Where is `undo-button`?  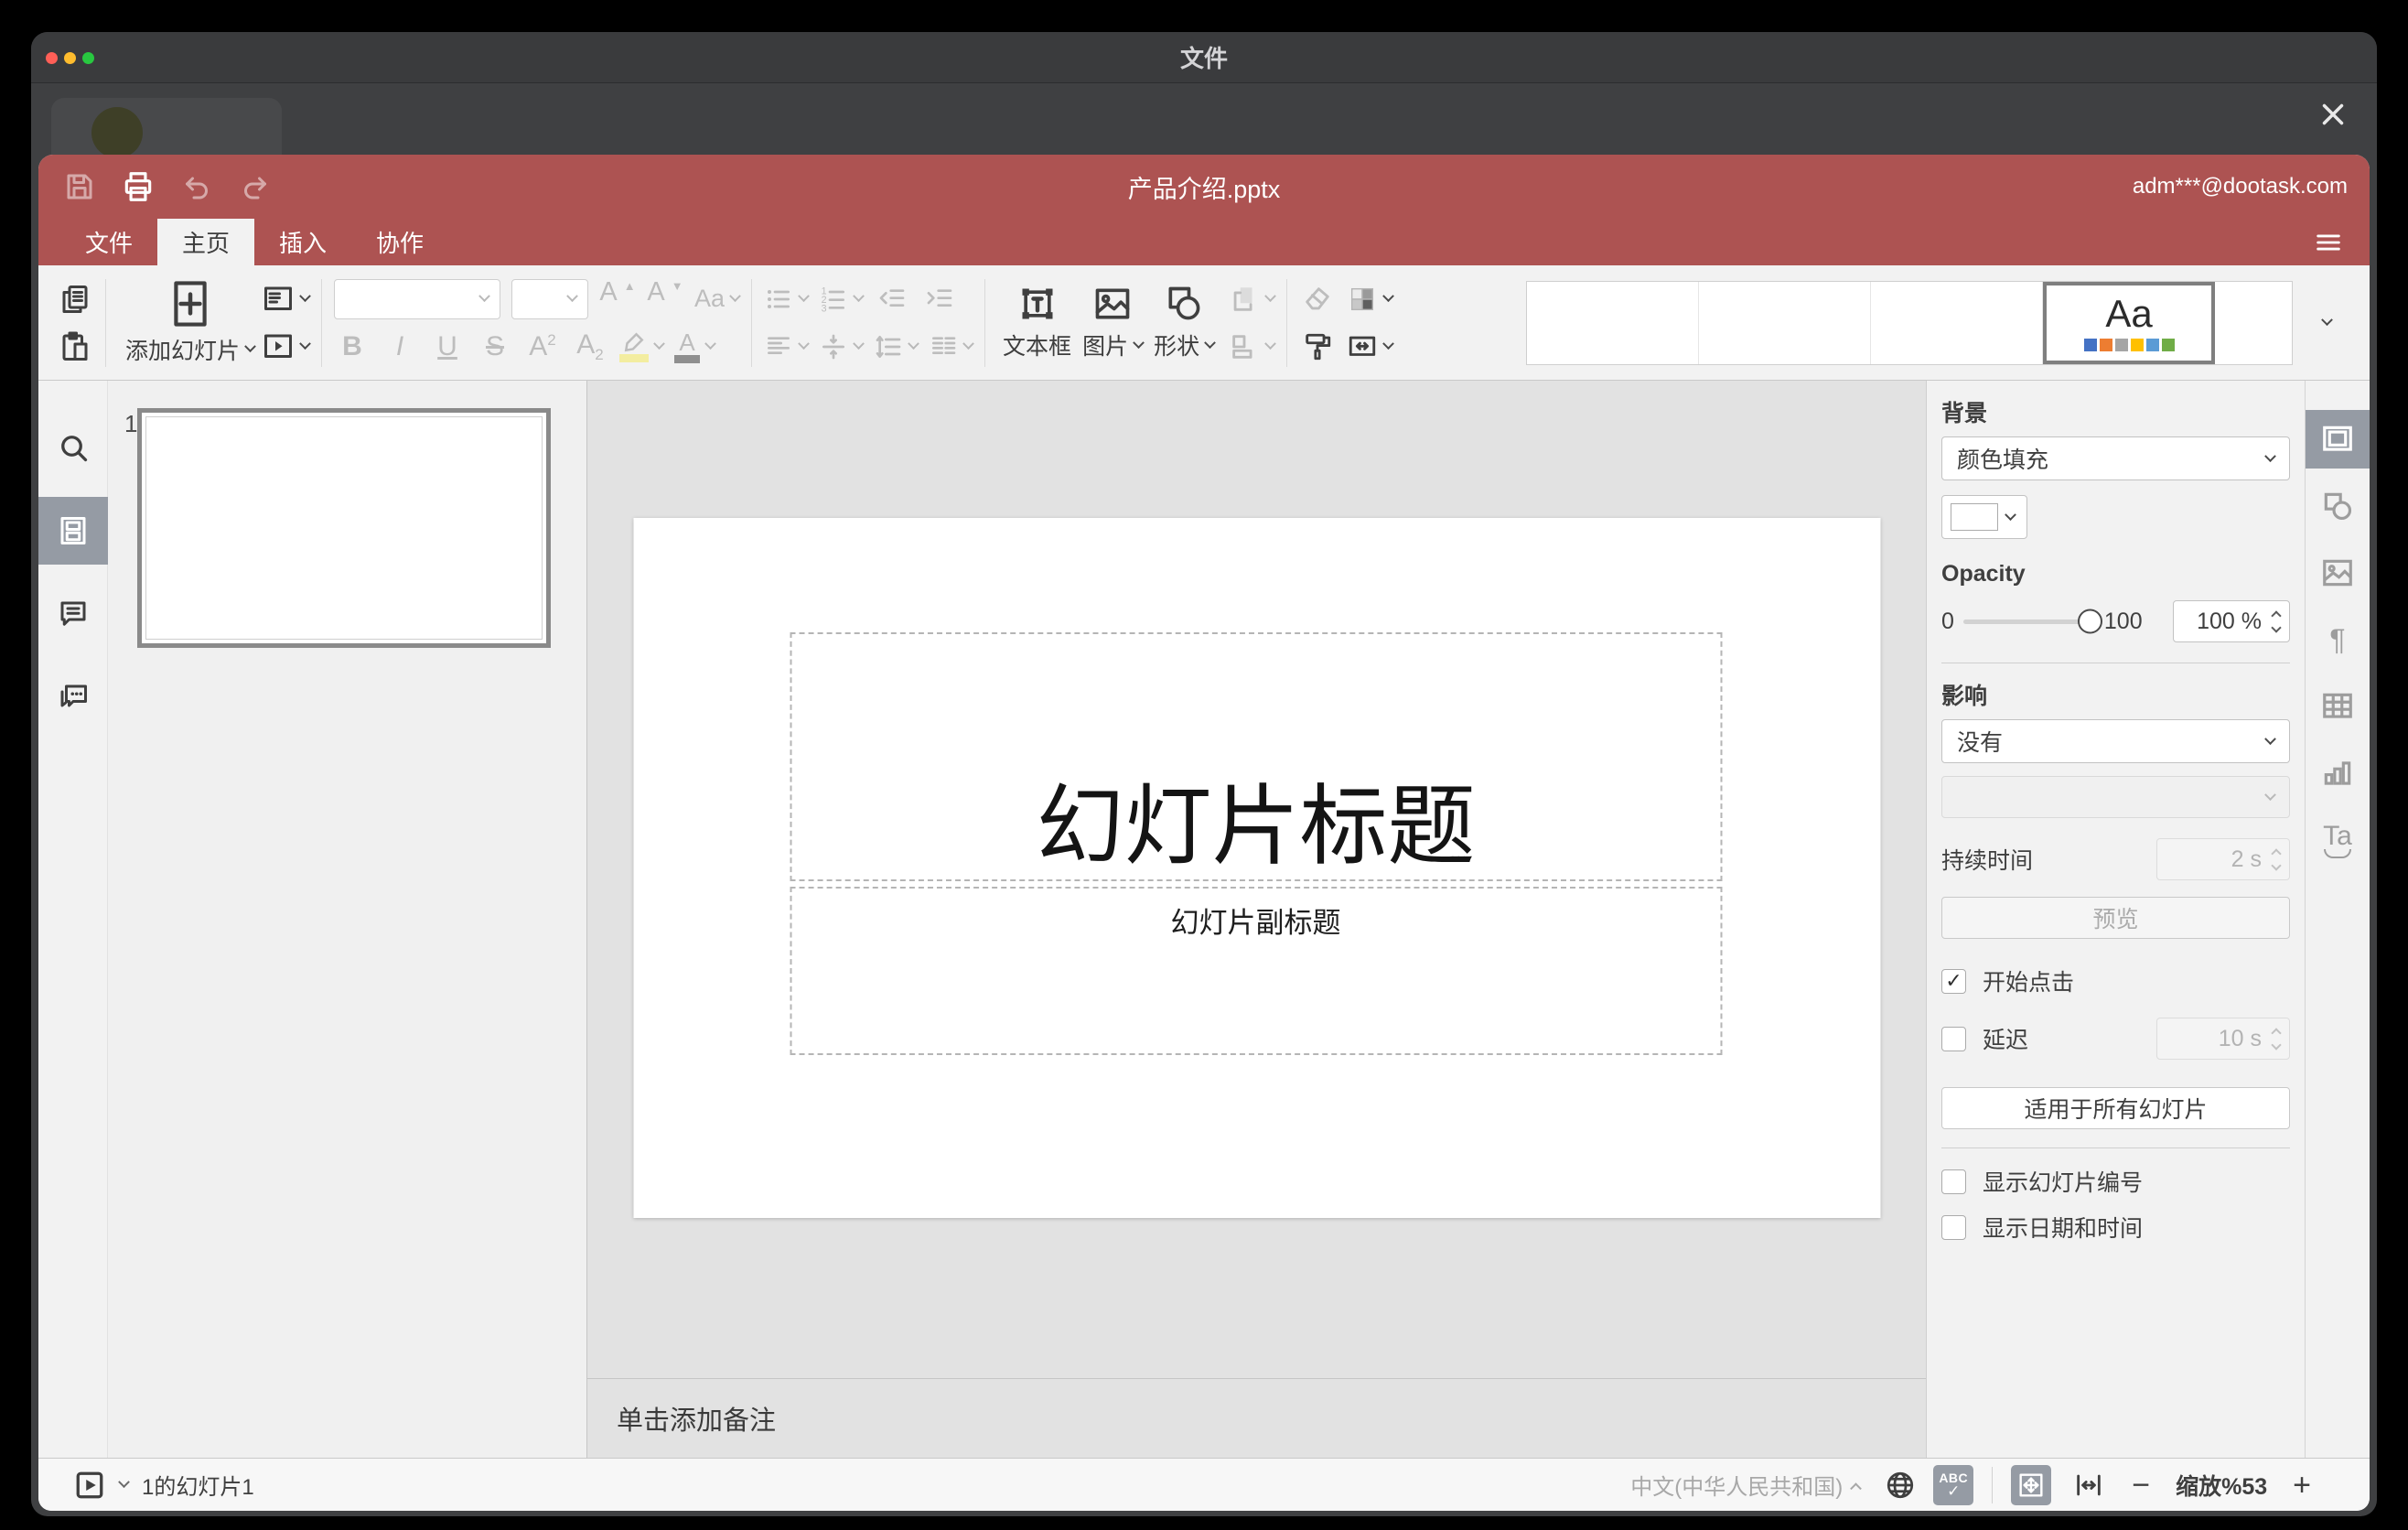
undo-button is located at coordinates (196, 186).